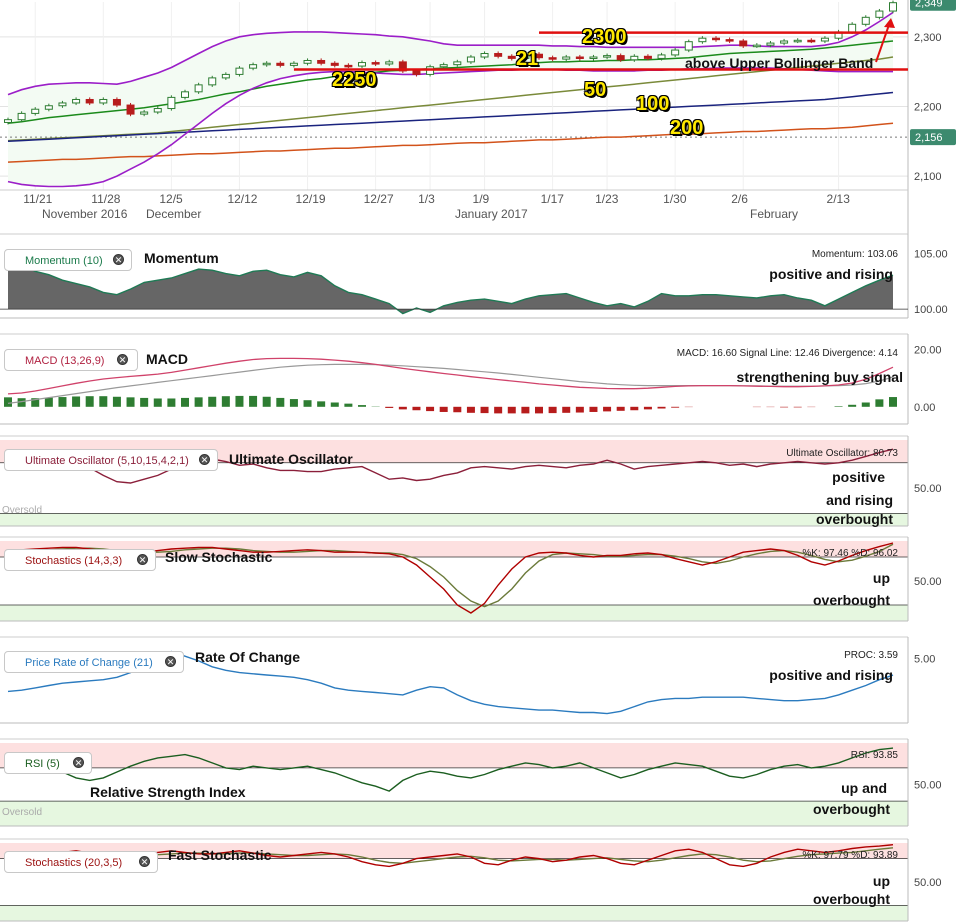  I want to click on rate-of-change-title: Rate Of Change, so click(248, 657).